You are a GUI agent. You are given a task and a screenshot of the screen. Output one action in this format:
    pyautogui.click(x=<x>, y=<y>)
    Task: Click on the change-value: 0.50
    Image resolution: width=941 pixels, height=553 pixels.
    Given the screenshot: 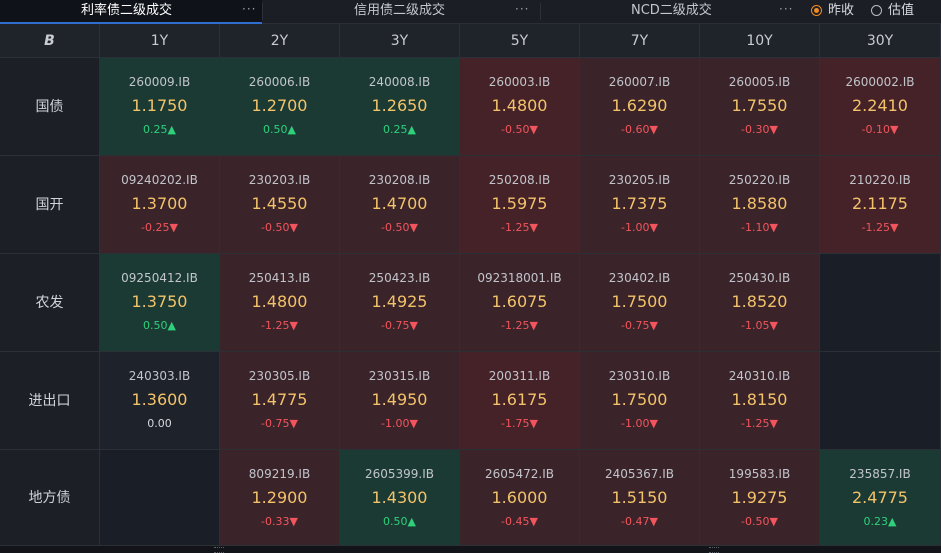 What is the action you would take?
    pyautogui.click(x=275, y=129)
    